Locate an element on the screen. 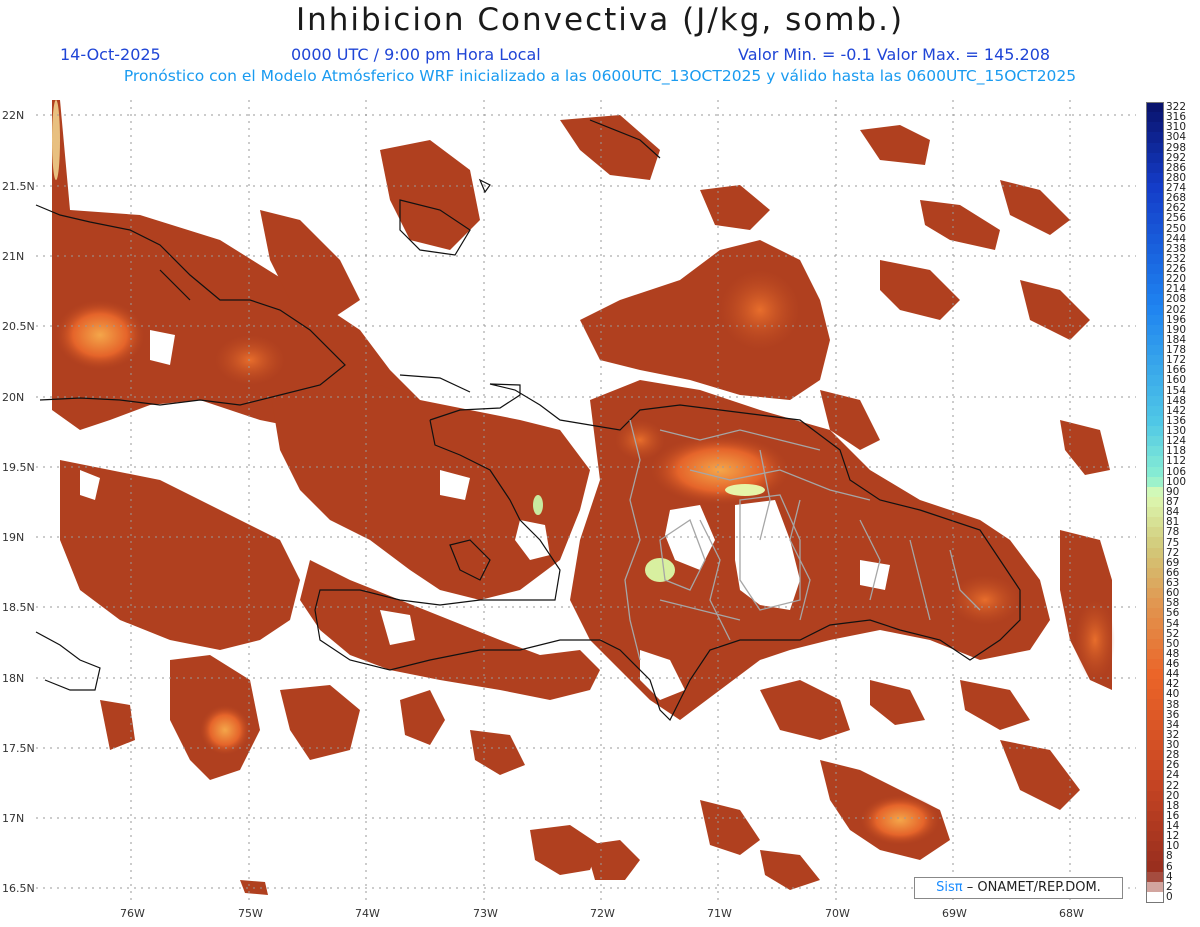 The image size is (1200, 927). lon-label: 69W is located at coordinates (954, 913).